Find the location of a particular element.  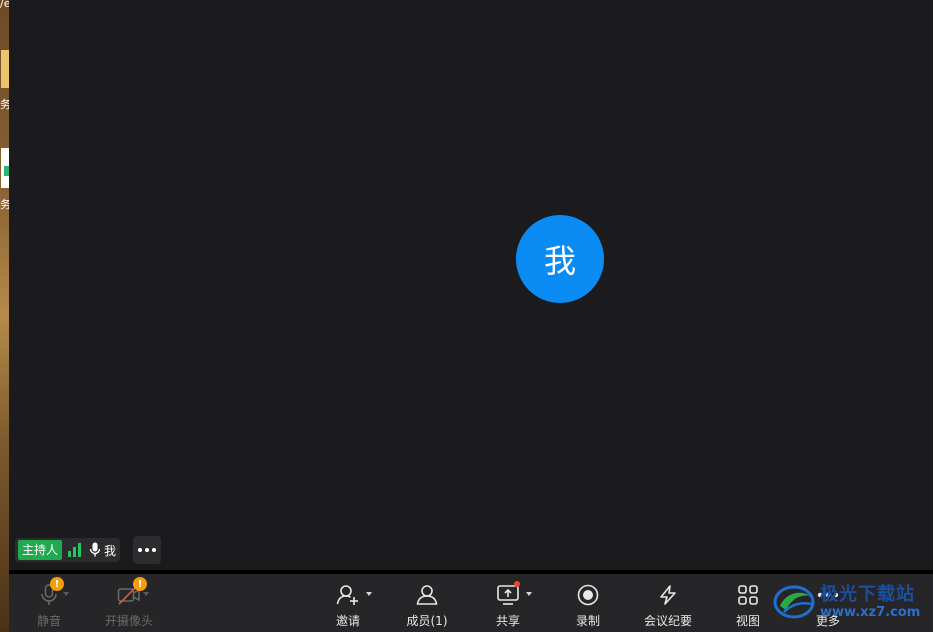

mute-button: ! 静音 is located at coordinates (49, 603).